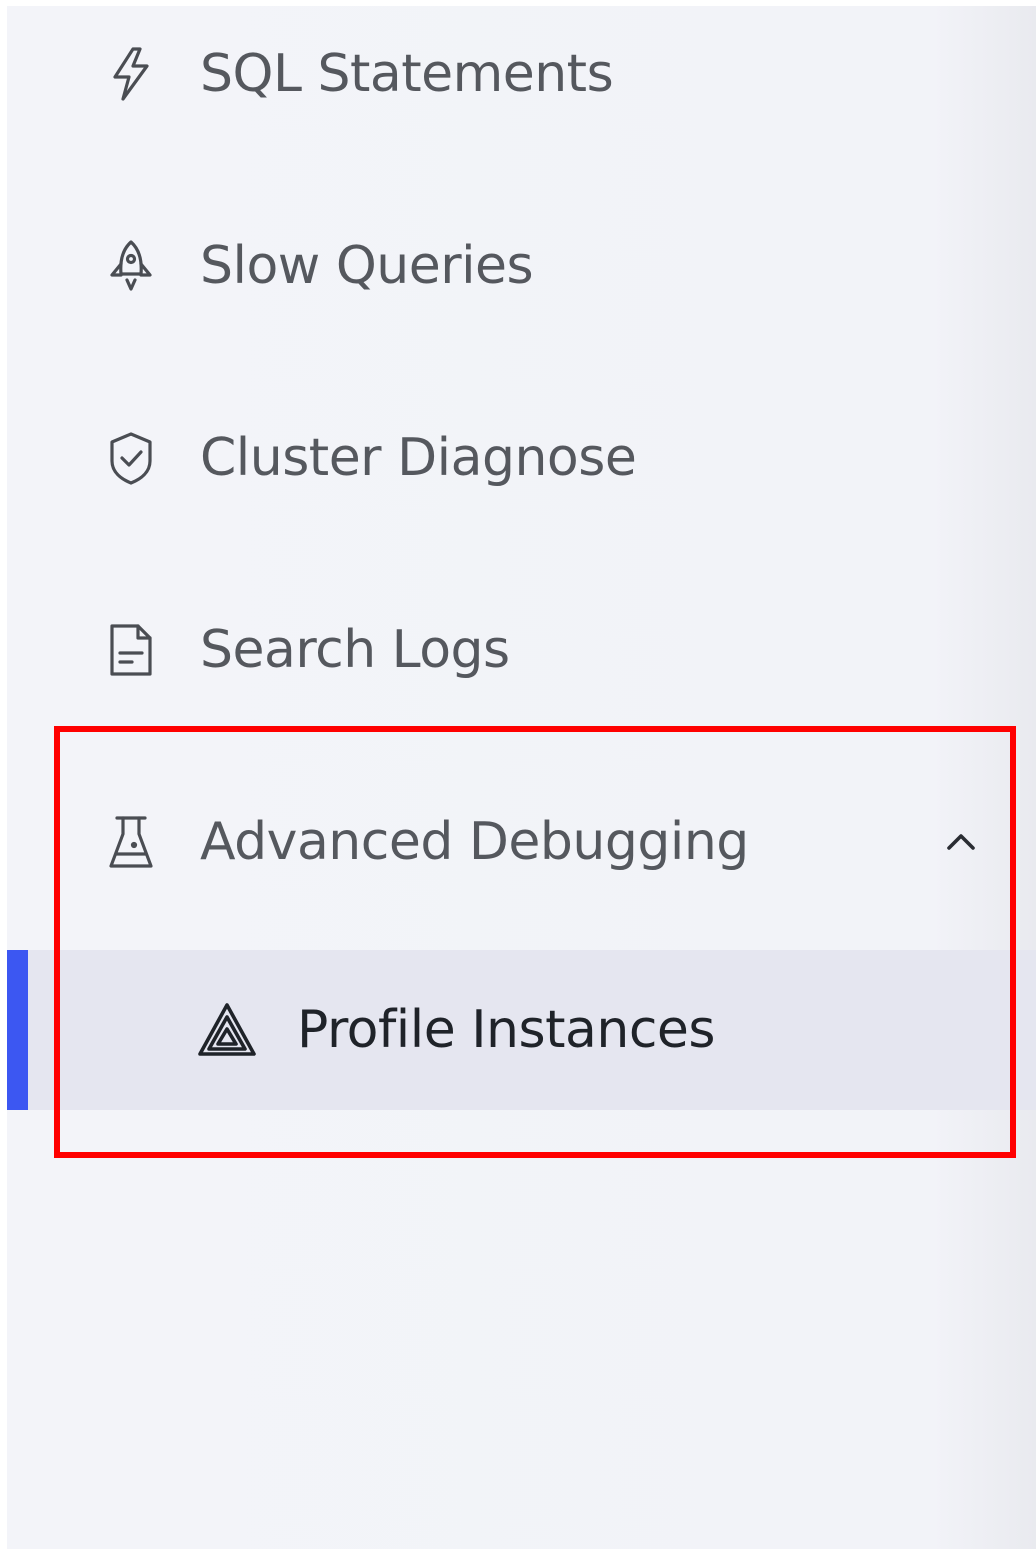 The height and width of the screenshot is (1549, 1036). I want to click on chevron-up-icon, so click(961, 842).